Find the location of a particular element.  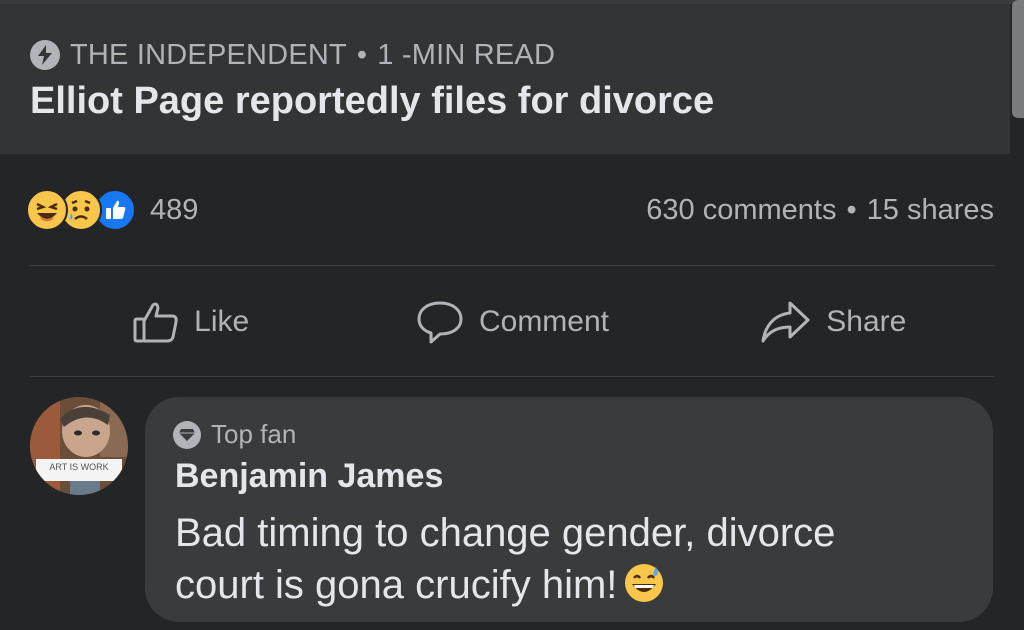

diamond-badge-icon is located at coordinates (187, 434).